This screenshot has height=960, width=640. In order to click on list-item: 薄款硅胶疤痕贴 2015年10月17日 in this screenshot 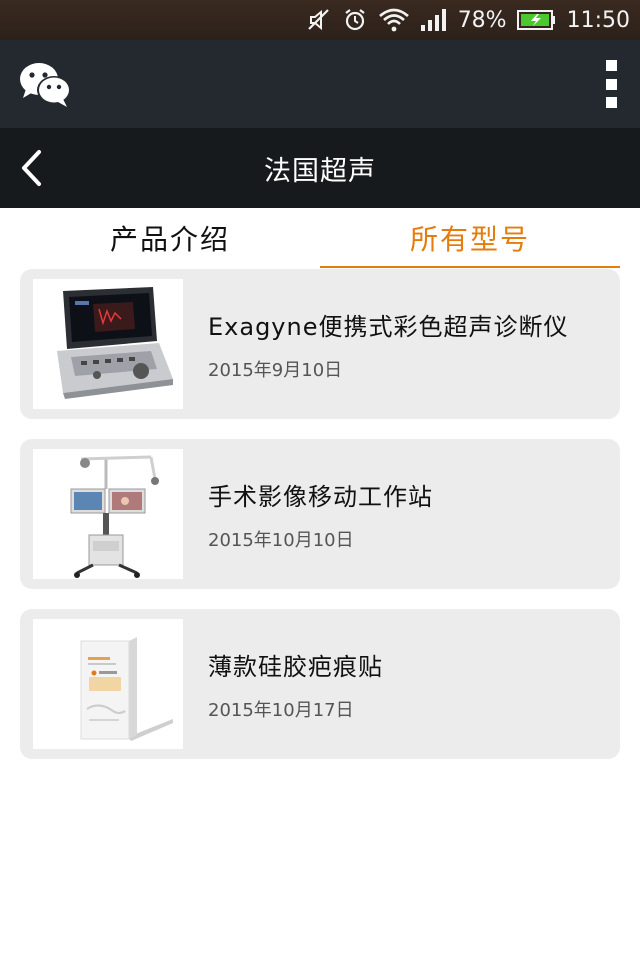, I will do `click(320, 684)`.